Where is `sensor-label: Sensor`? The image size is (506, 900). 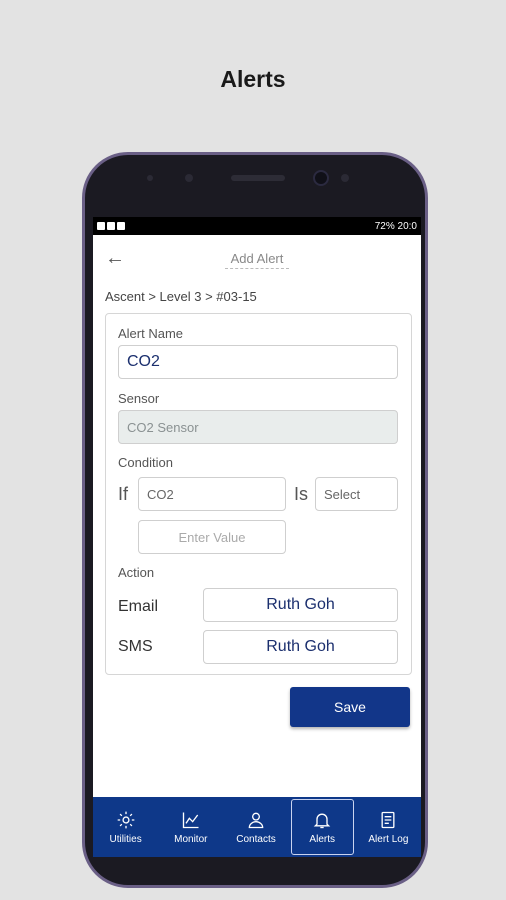 sensor-label: Sensor is located at coordinates (139, 398).